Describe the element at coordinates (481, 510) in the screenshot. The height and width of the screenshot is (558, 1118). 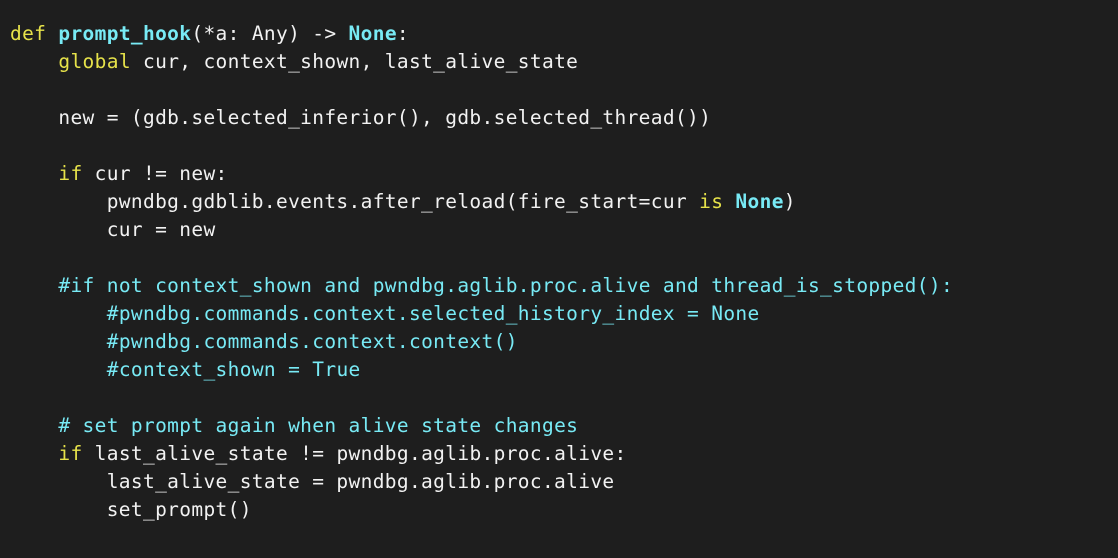
I see `code-line: set_prompt()` at that location.